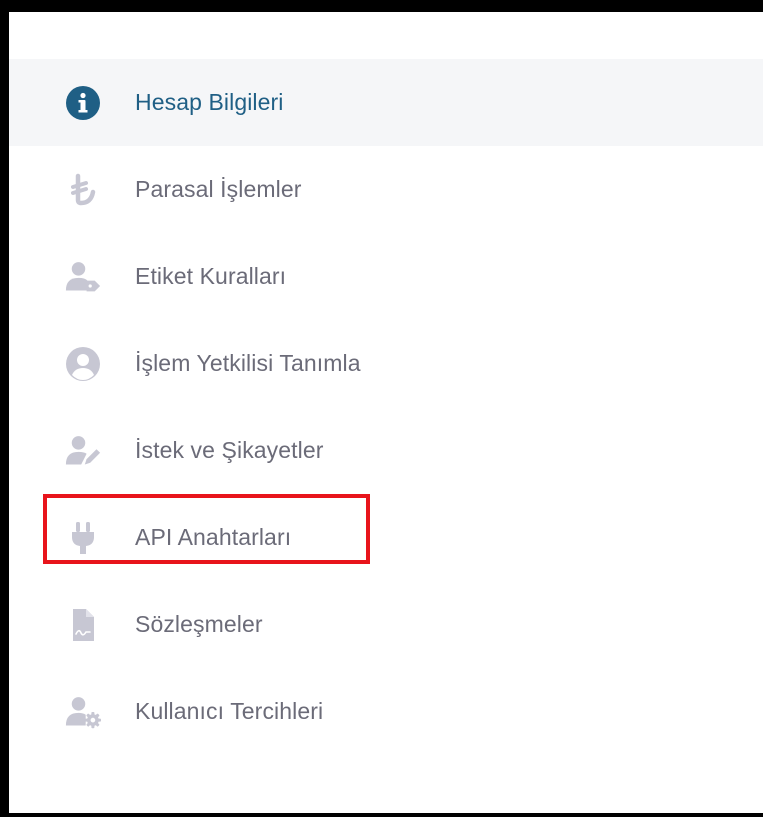  I want to click on menu-item-label: İşlem Yetkilisi Tanımla, so click(248, 363).